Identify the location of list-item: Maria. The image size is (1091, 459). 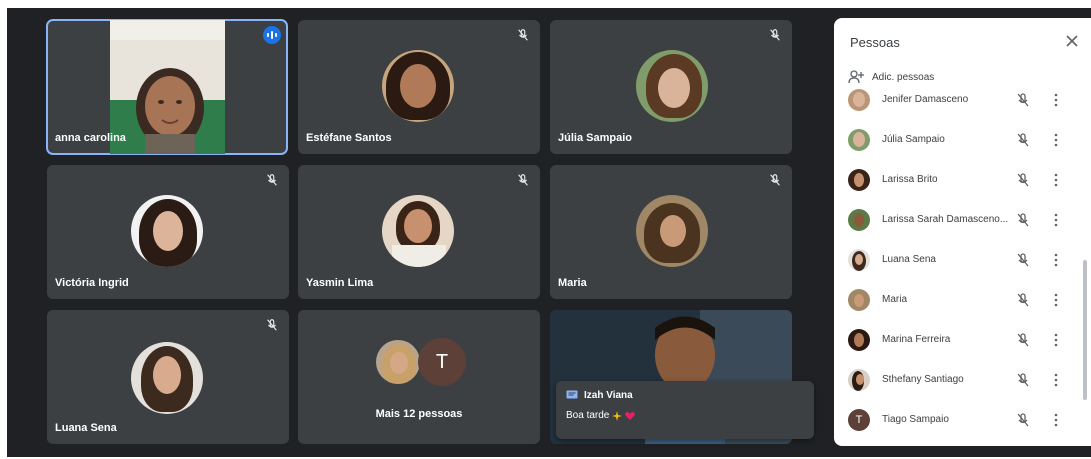
(958, 302).